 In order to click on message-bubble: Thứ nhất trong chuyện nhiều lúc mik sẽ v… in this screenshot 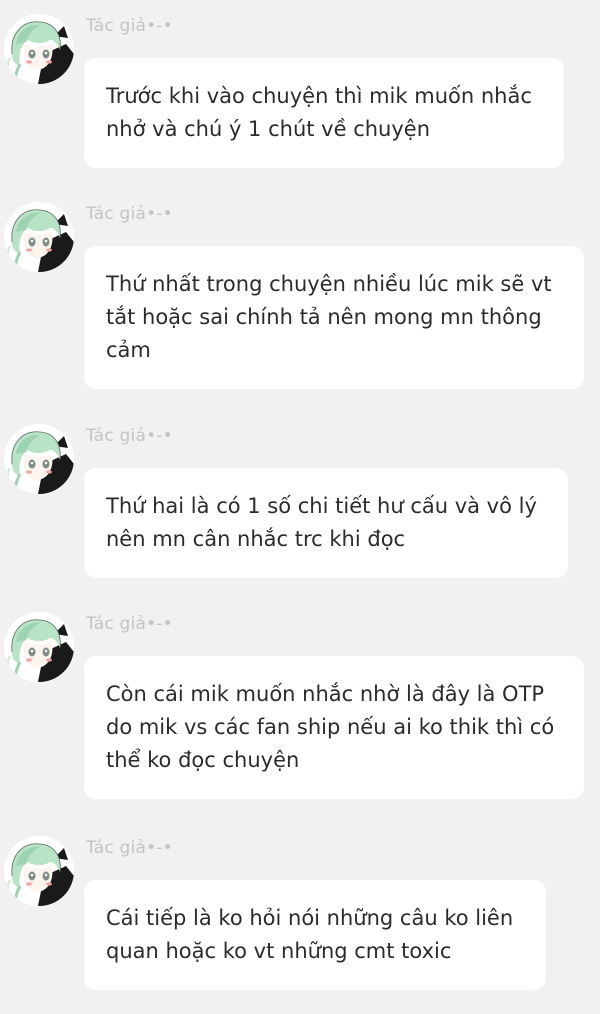, I will do `click(334, 317)`.